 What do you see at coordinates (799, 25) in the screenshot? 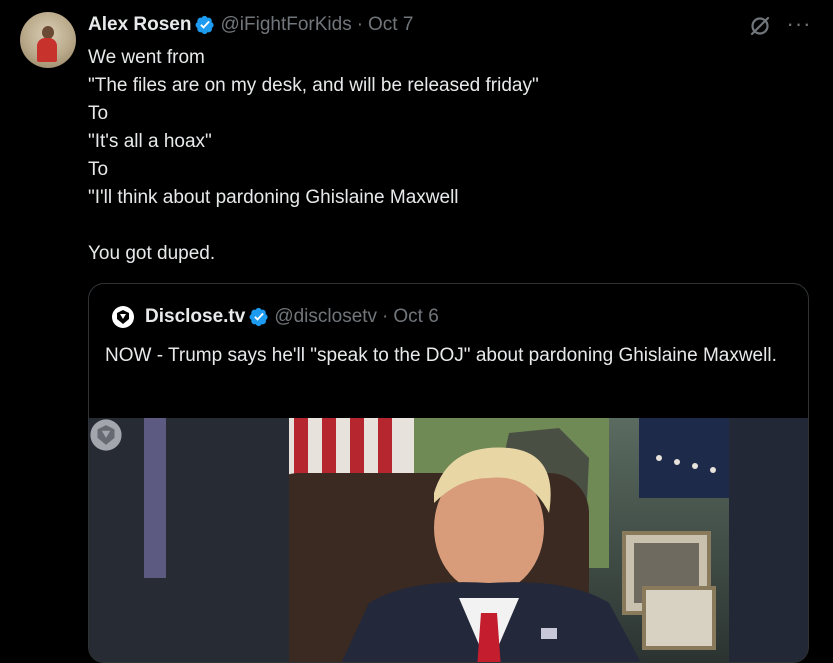
I see `more-icon: ···` at bounding box center [799, 25].